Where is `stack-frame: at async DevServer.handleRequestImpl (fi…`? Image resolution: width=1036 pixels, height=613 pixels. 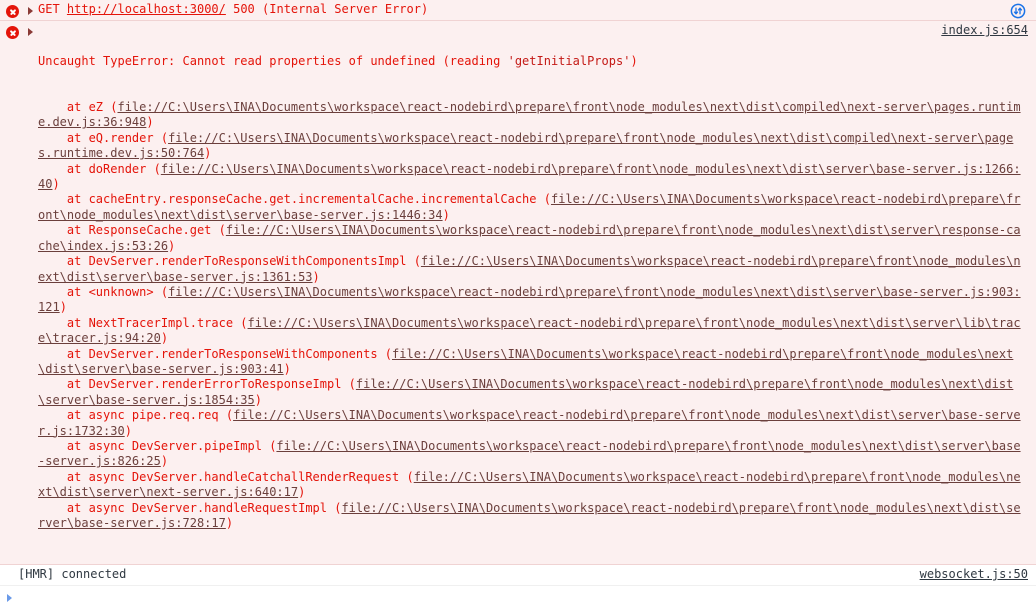 stack-frame: at async DevServer.handleRequestImpl (fi… is located at coordinates (529, 515).